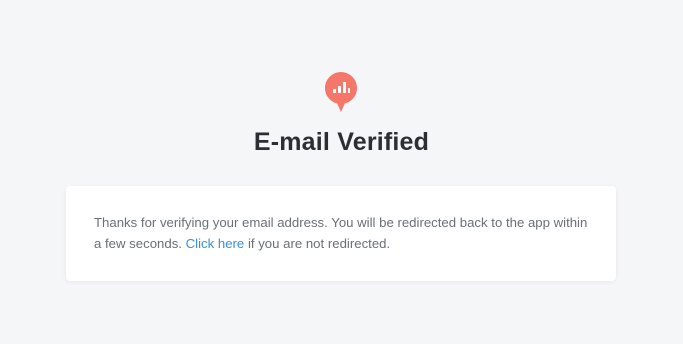 This screenshot has height=344, width=683. What do you see at coordinates (317, 243) in the screenshot?
I see `message-text-suffix: if you are not redirected.` at bounding box center [317, 243].